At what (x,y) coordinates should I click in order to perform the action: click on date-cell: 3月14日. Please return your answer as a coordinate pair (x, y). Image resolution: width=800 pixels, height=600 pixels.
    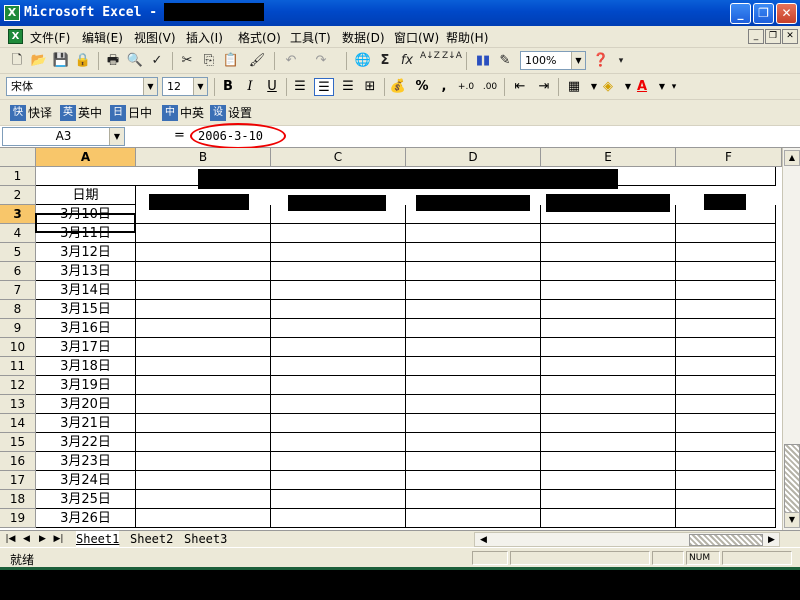
    Looking at the image, I should click on (86, 290).